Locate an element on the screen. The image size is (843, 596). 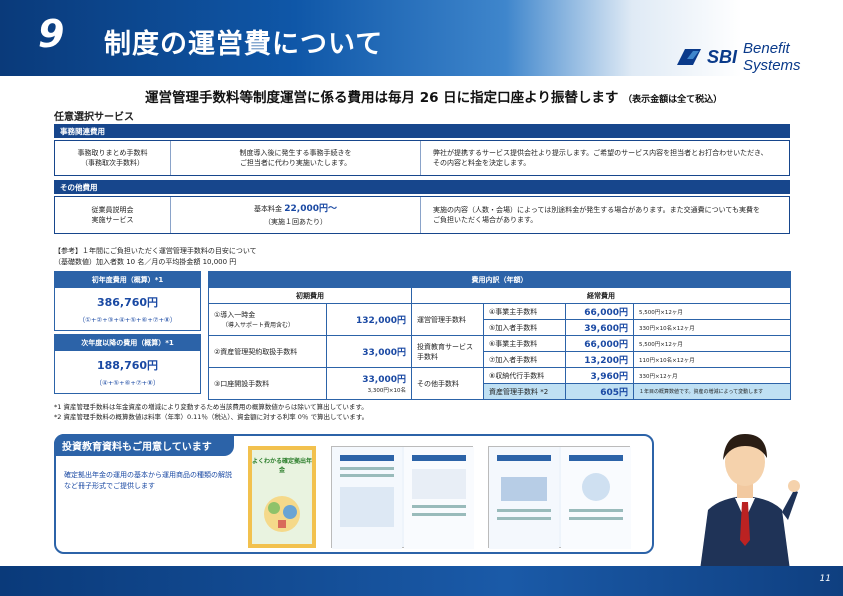
seminar-service-name: 従業員説明会 実施サービス is located at coordinates (113, 215).